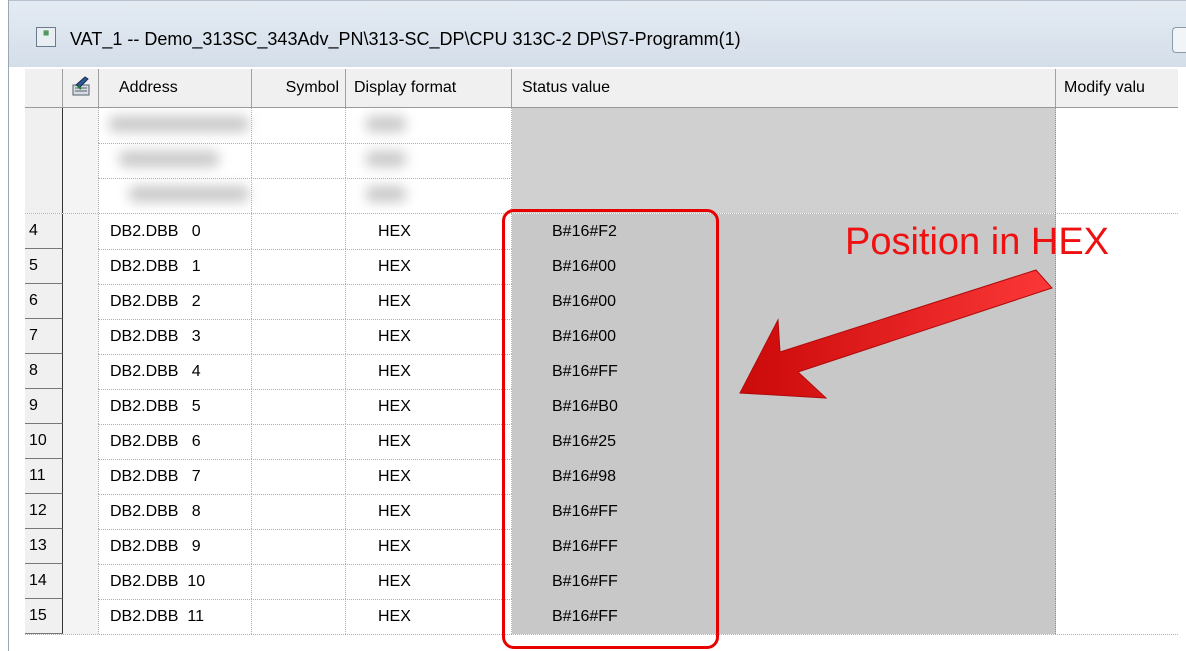  I want to click on modify-column-header, so click(81, 88).